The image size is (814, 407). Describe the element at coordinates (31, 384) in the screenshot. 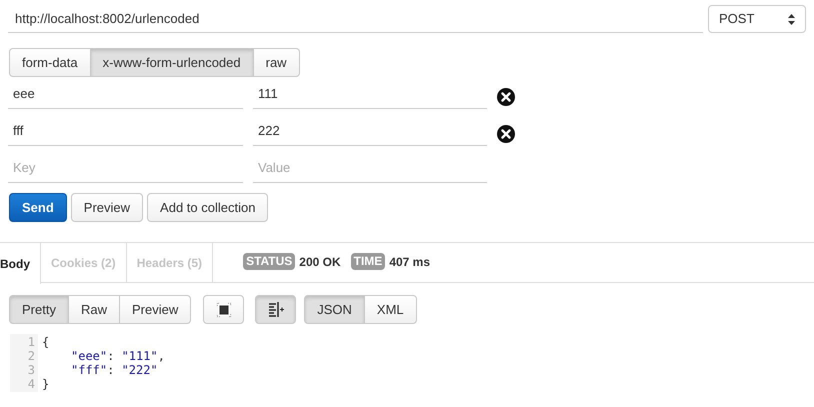

I see `line-number: 4` at that location.